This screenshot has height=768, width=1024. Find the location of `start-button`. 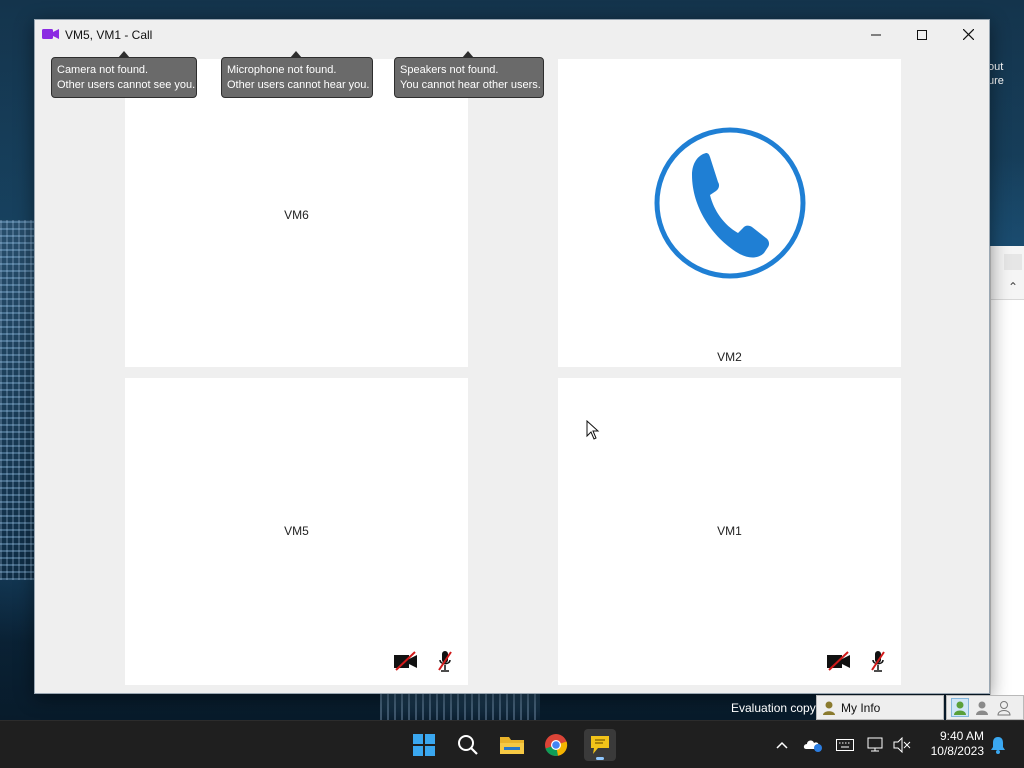

start-button is located at coordinates (424, 745).